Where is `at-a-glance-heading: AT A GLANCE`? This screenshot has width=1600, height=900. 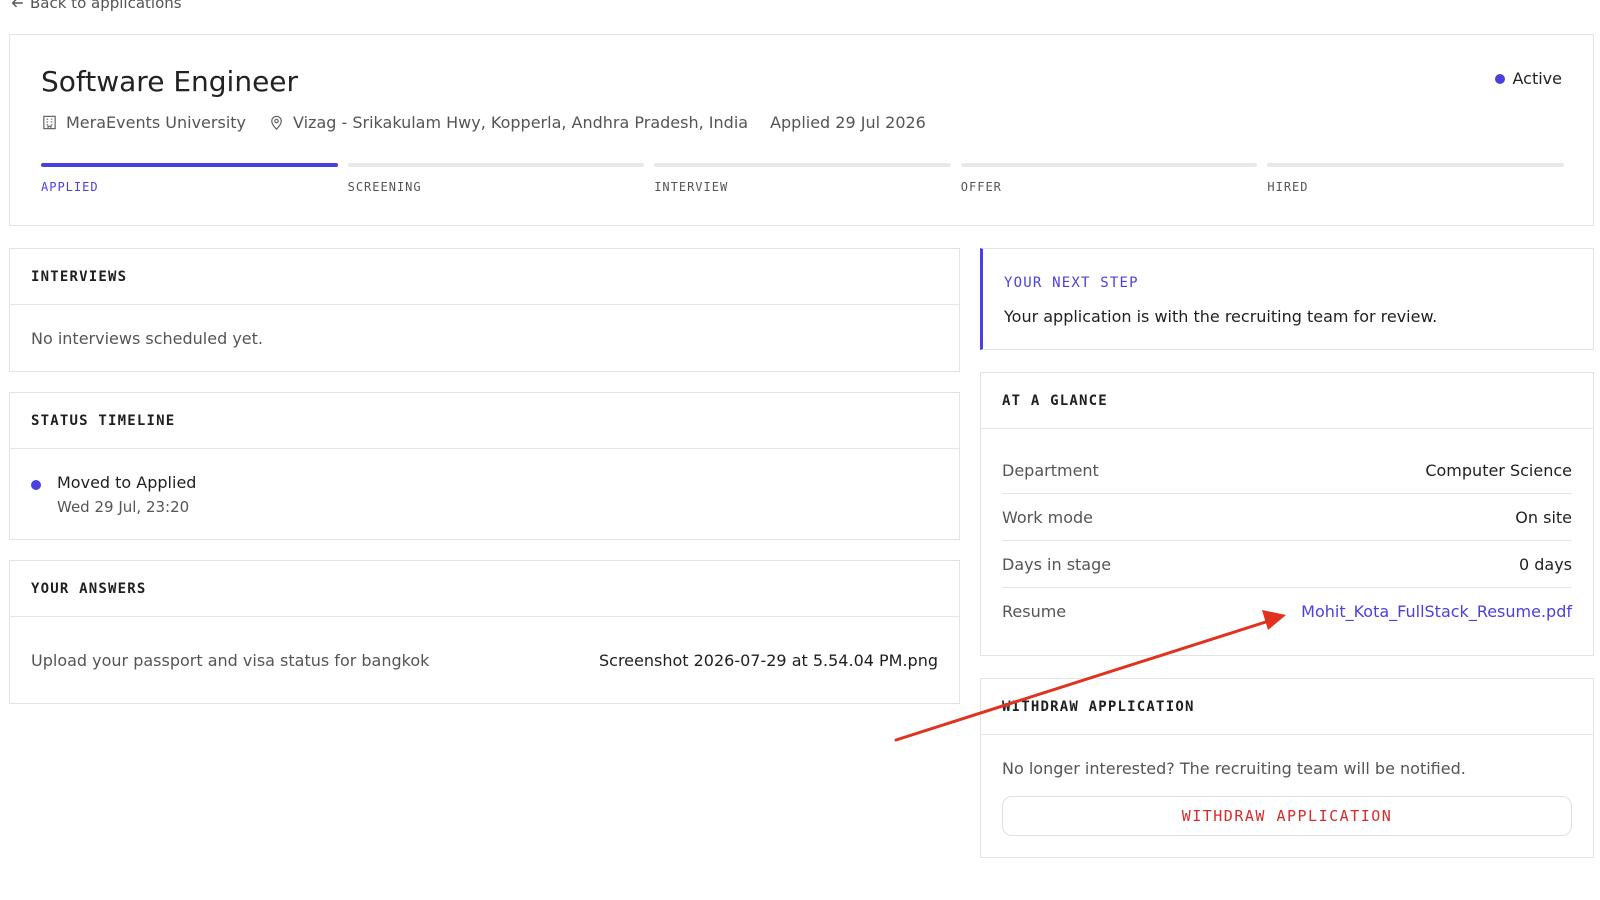 at-a-glance-heading: AT A GLANCE is located at coordinates (1287, 401).